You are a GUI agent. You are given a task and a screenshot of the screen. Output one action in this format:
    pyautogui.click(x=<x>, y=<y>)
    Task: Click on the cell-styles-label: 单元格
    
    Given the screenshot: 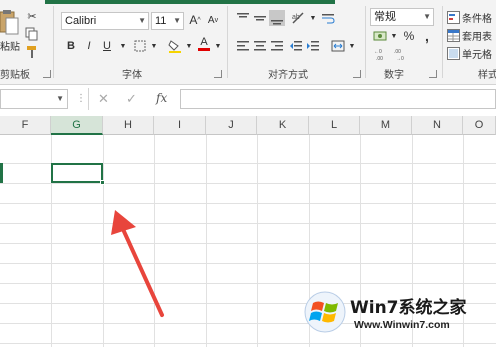 What is the action you would take?
    pyautogui.click(x=477, y=55)
    